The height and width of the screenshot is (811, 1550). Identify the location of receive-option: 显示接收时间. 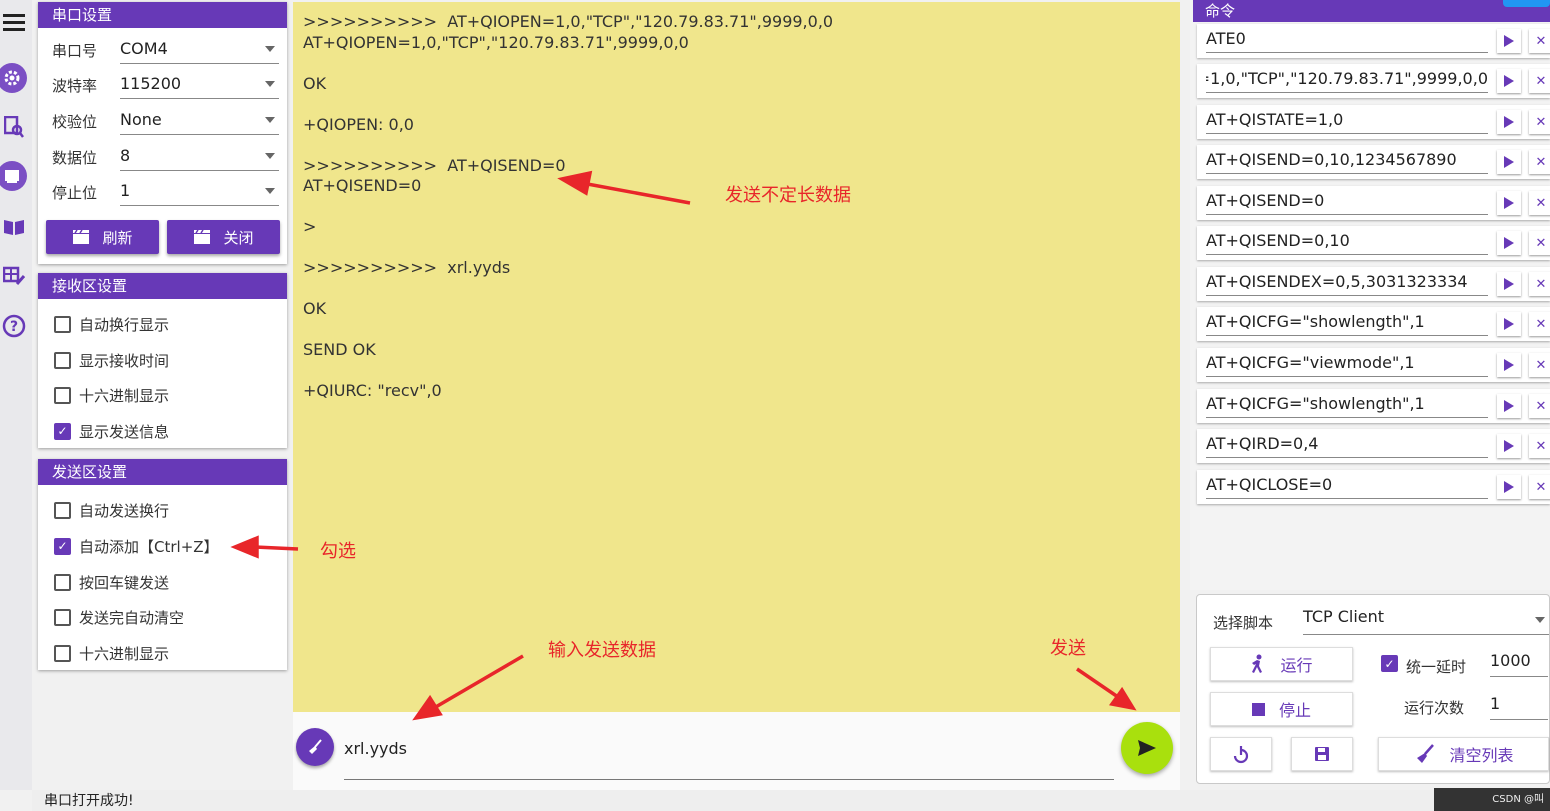
(111, 360).